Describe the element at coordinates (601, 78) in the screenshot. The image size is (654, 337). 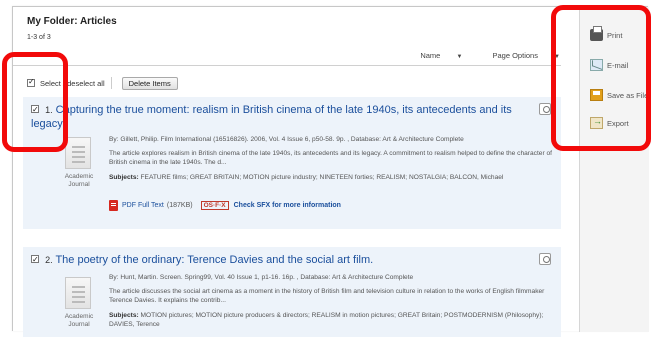
I see `highlight-tools` at that location.